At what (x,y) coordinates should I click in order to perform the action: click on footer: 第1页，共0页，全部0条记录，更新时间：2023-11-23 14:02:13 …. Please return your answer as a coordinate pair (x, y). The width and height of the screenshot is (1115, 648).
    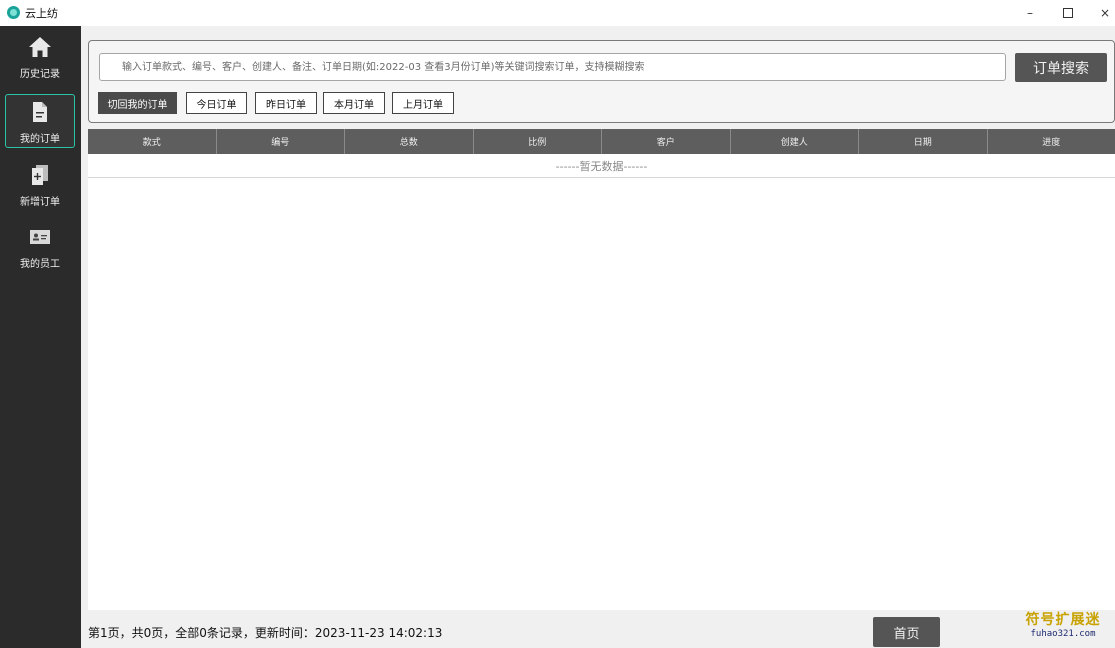
    Looking at the image, I should click on (598, 629).